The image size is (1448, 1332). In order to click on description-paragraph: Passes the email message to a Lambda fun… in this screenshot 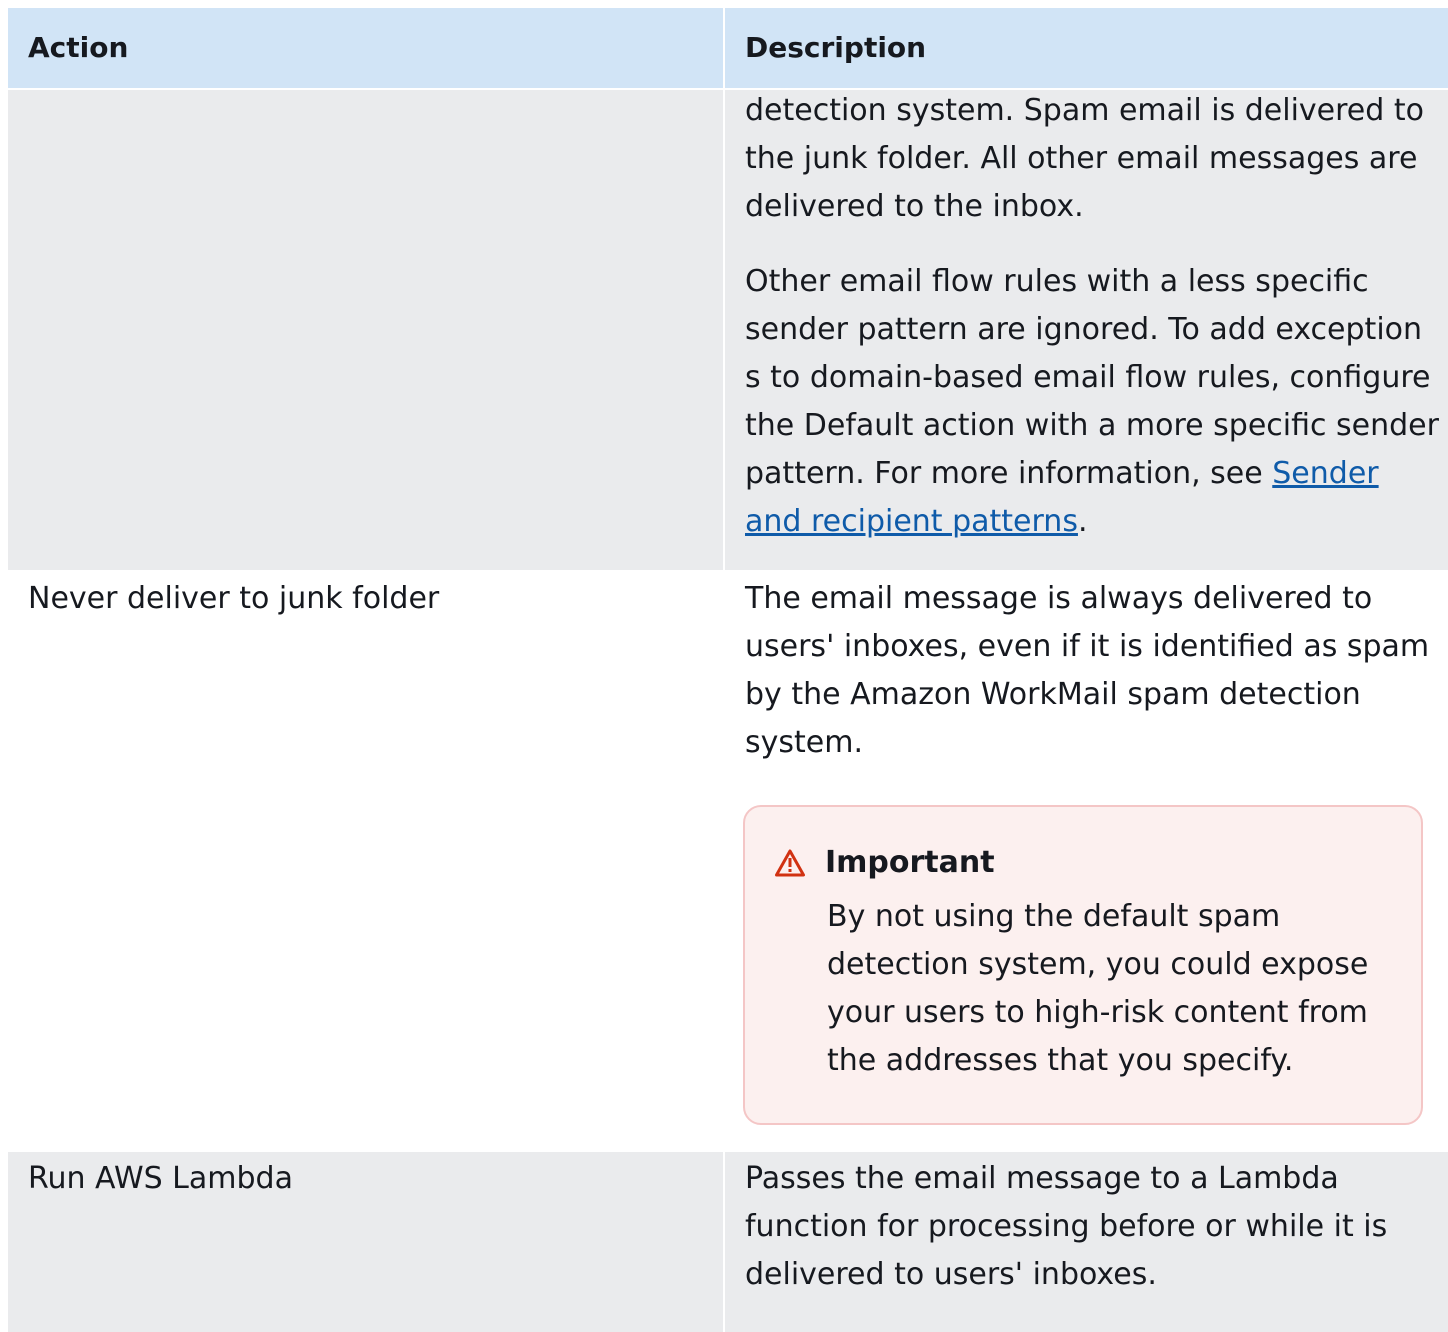, I will do `click(1066, 1226)`.